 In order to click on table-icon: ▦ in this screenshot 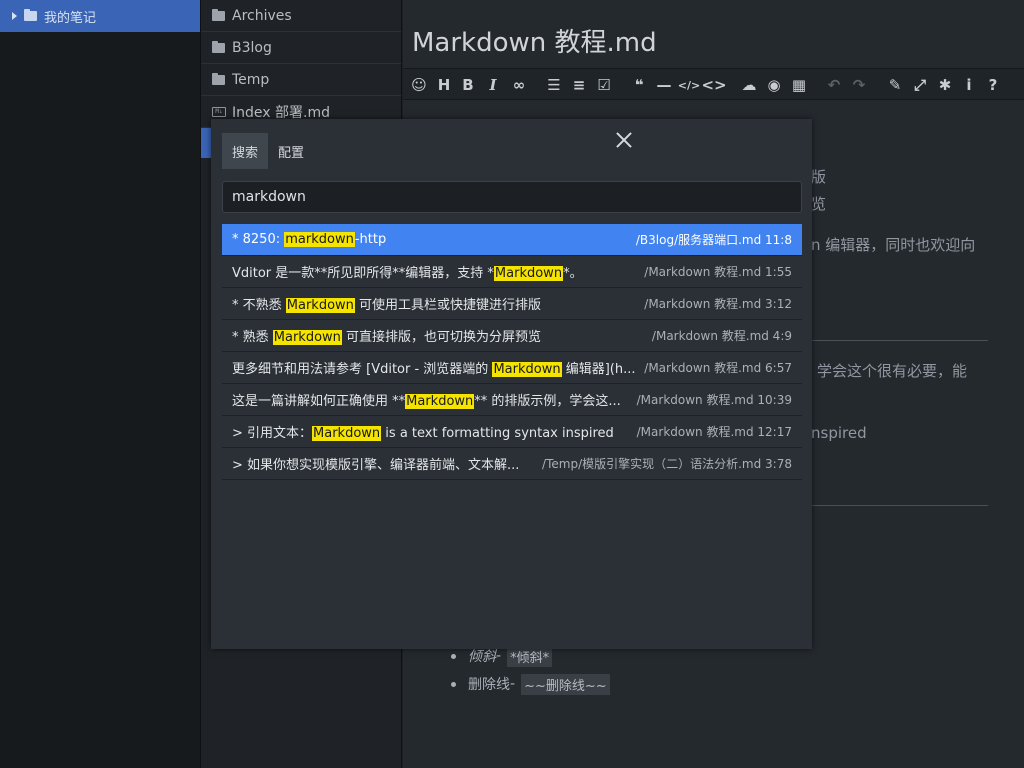, I will do `click(799, 85)`.